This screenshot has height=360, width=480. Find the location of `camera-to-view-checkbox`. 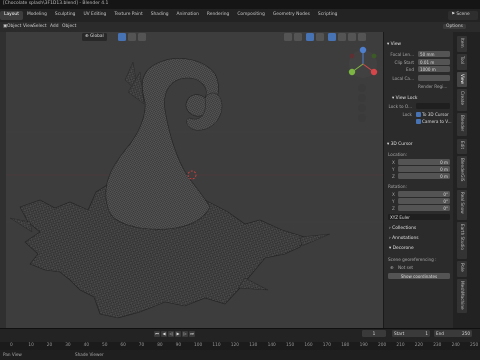

camera-to-view-checkbox is located at coordinates (418, 121).